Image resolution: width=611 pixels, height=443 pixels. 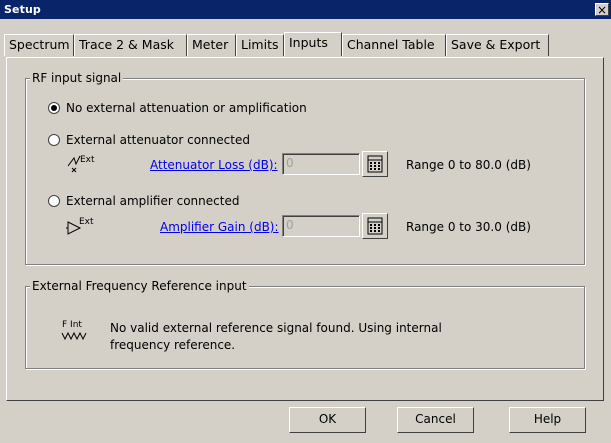 I want to click on cancel-button: Cancel, so click(x=435, y=420).